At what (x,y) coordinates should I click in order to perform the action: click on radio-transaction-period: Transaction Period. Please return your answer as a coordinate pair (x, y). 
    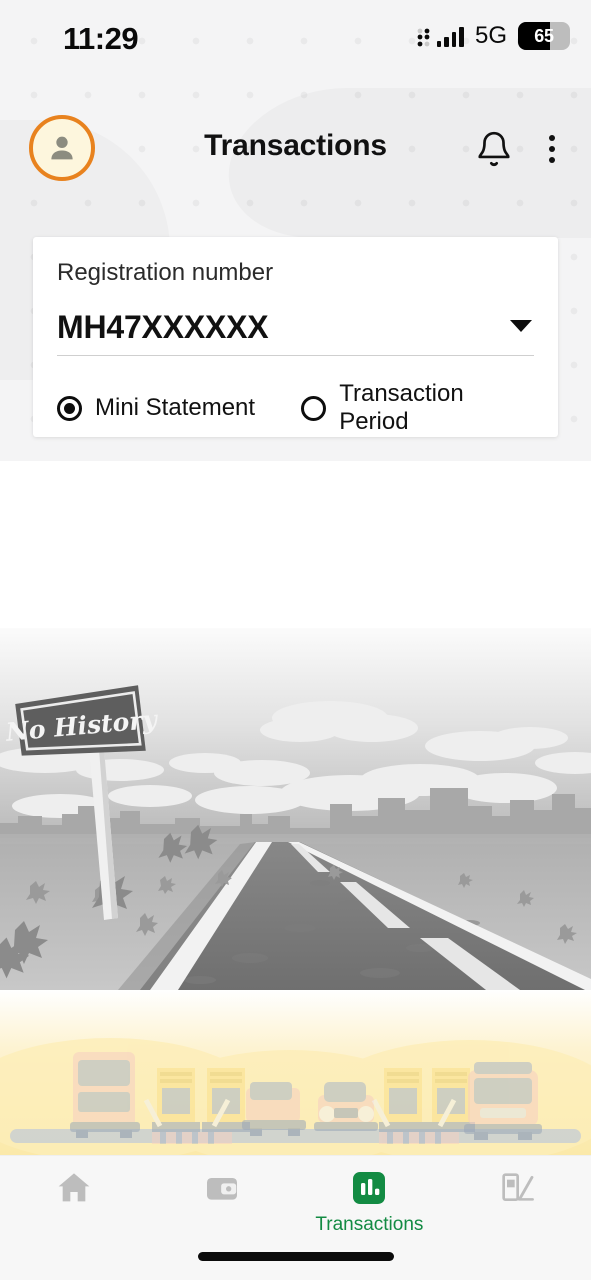
    Looking at the image, I should click on (419, 408).